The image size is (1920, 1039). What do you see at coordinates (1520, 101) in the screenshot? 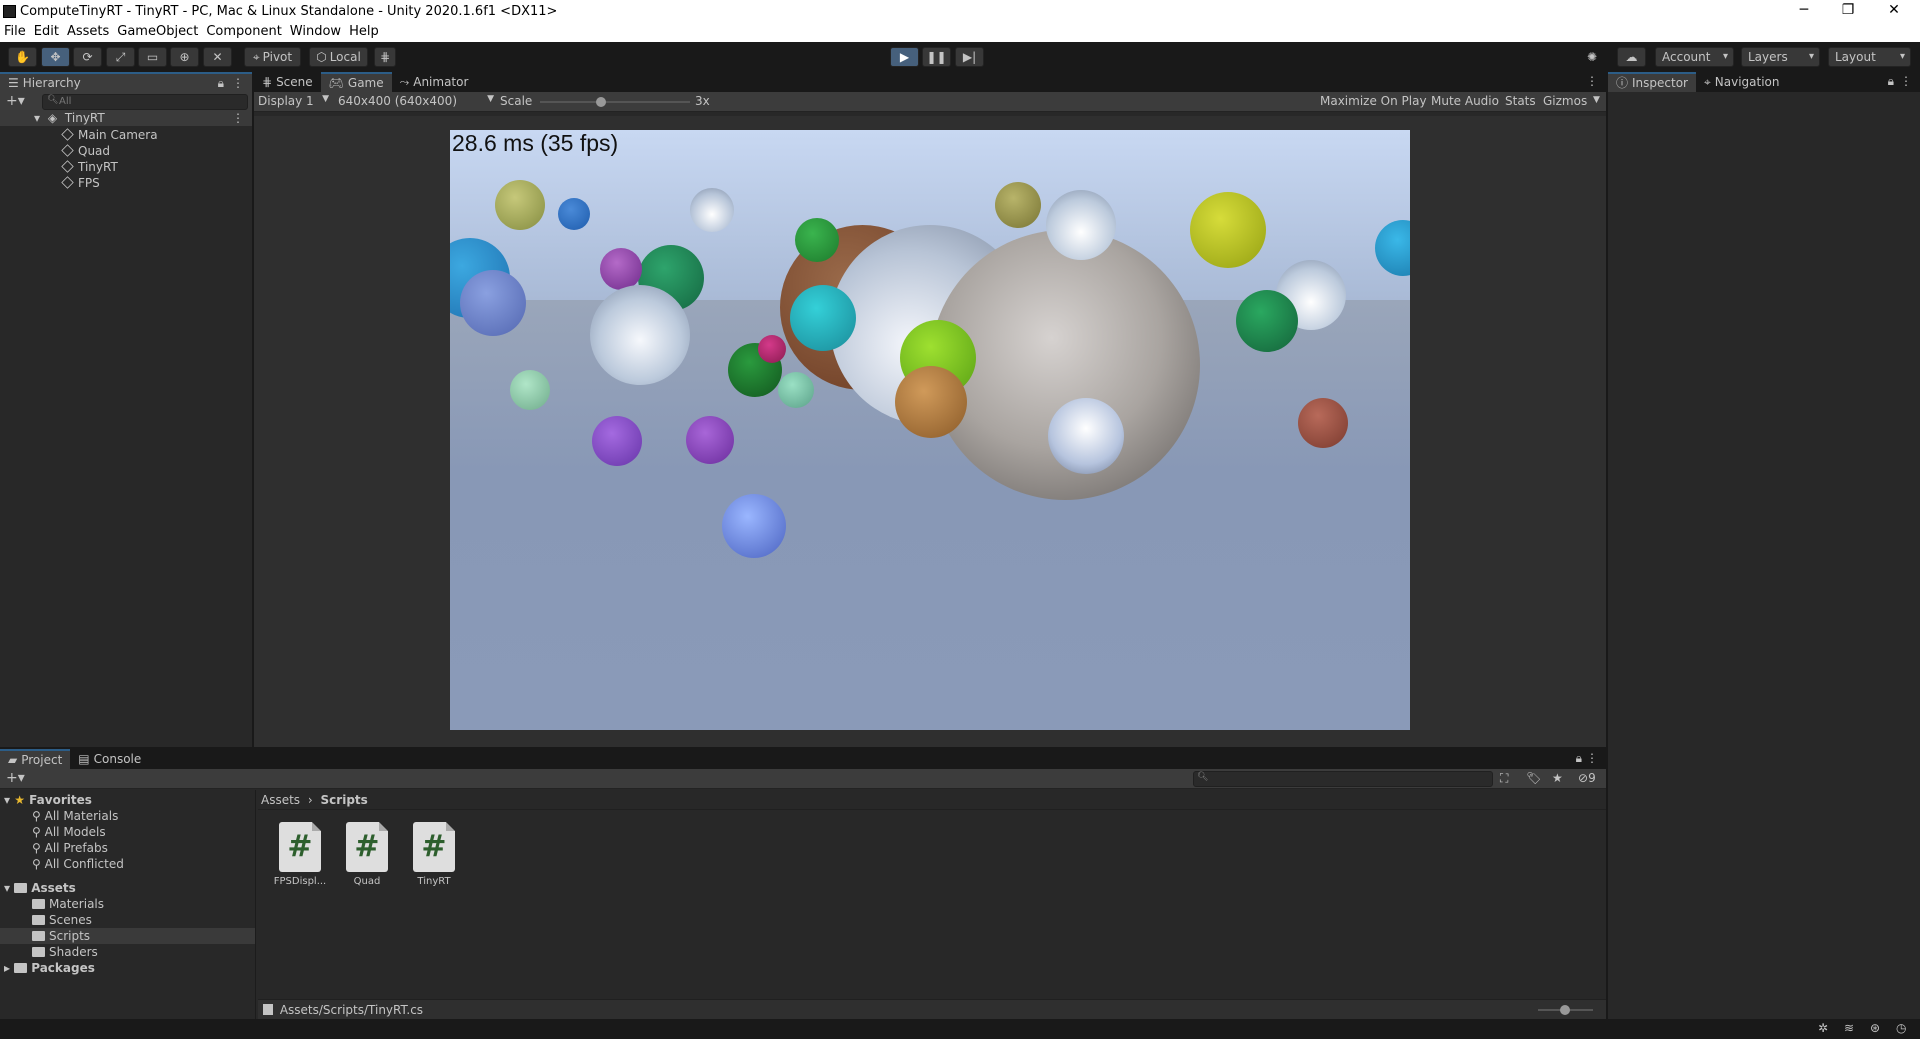
I see `stats-toggle: Stats` at bounding box center [1520, 101].